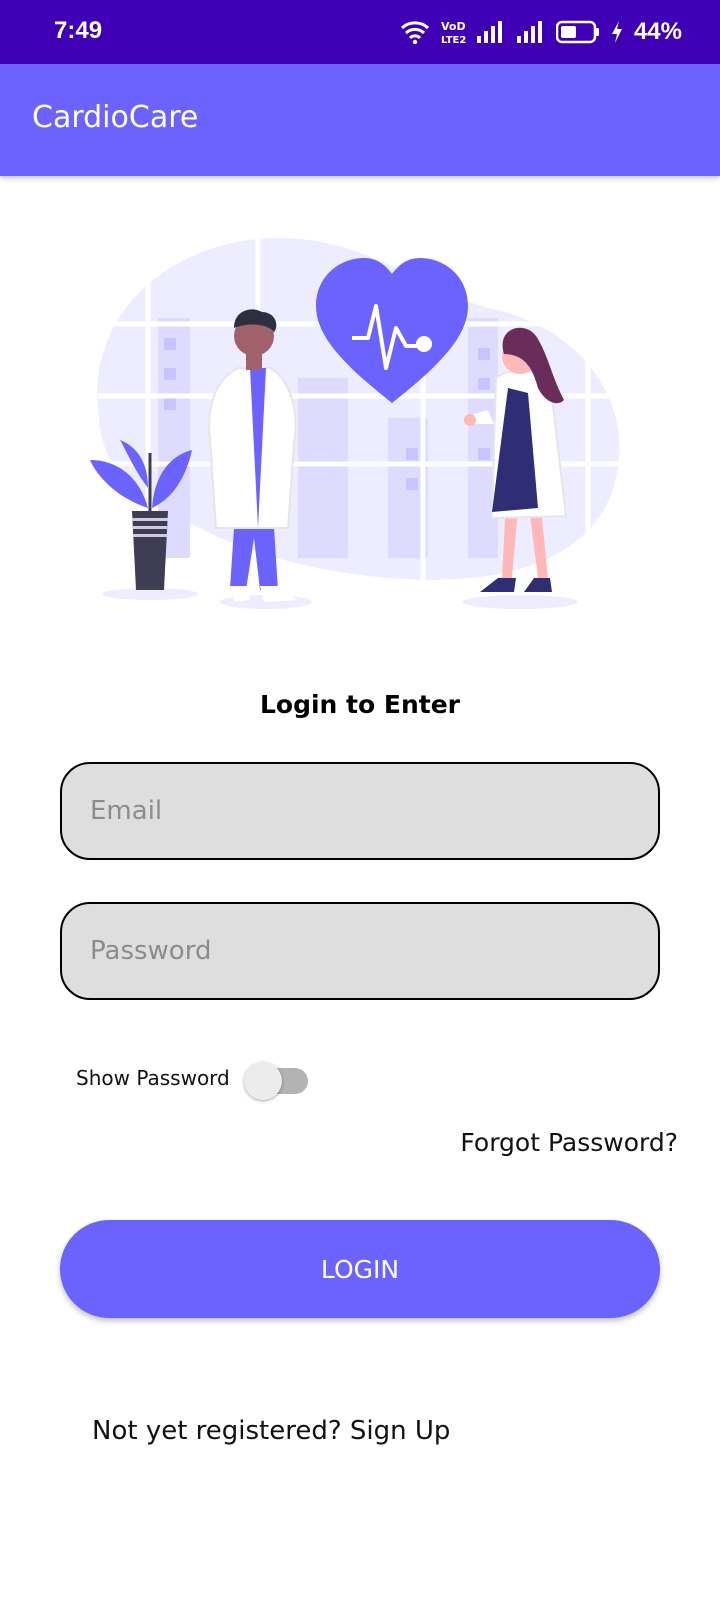 This screenshot has height=1600, width=720. I want to click on login-button: LOGIN, so click(360, 1269).